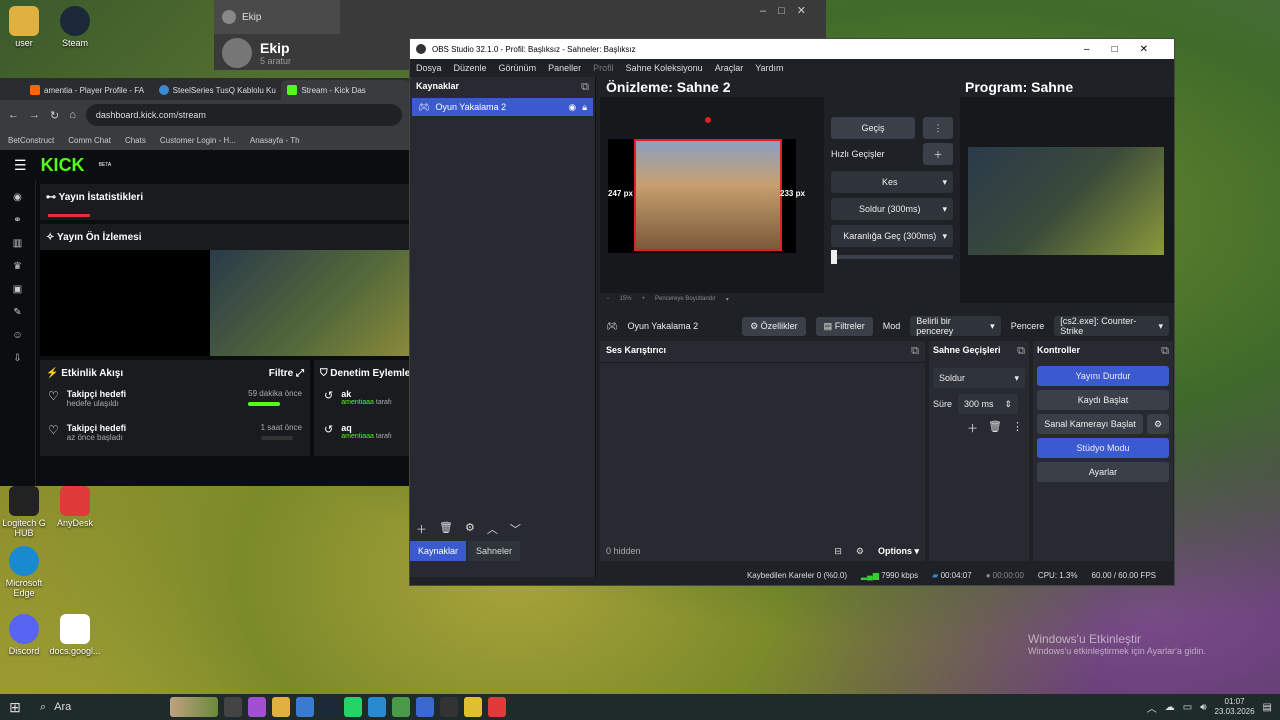  What do you see at coordinates (353, 707) in the screenshot?
I see `whatsapp-icon` at bounding box center [353, 707].